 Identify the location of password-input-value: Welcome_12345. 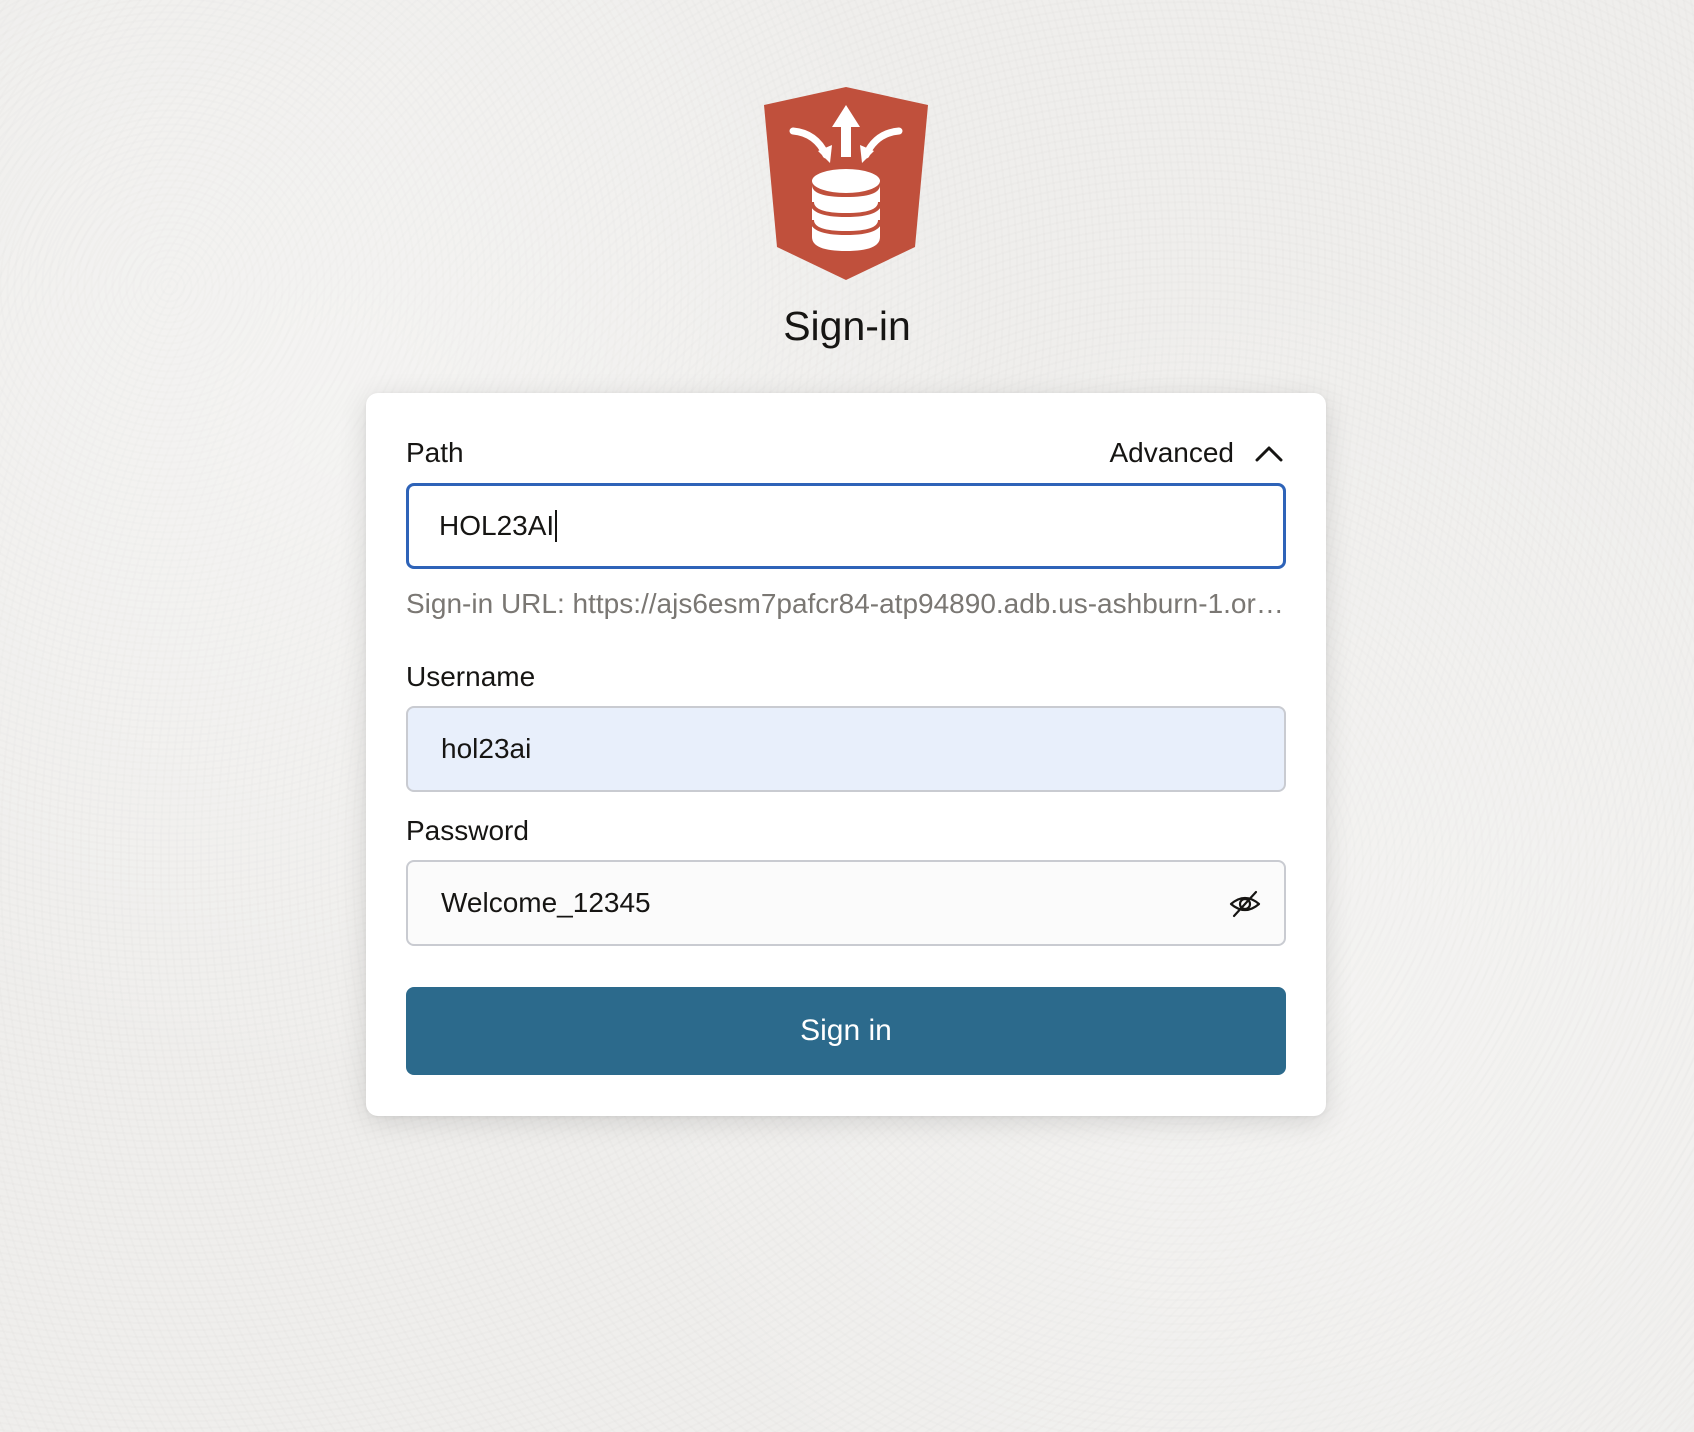
(546, 902).